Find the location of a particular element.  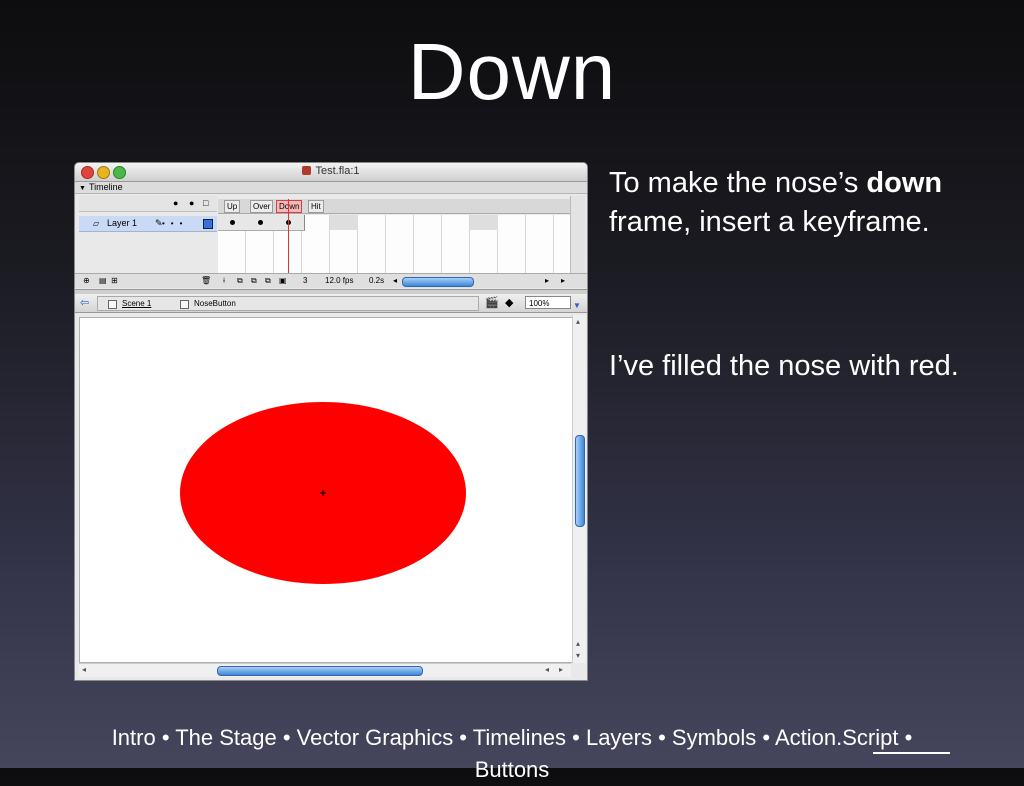

breadcrumb-symbol: NoseButton is located at coordinates (215, 303).